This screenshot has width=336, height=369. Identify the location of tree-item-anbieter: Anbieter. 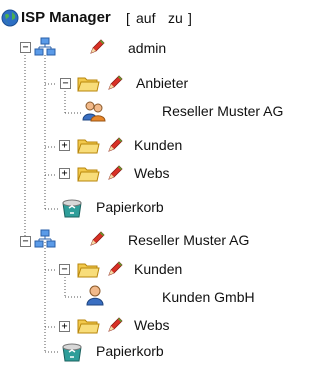
(162, 83).